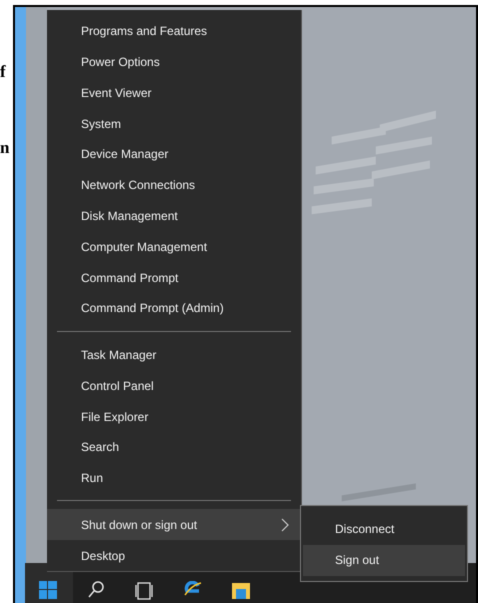 The image size is (478, 603). What do you see at coordinates (285, 525) in the screenshot?
I see `chevron-icon` at bounding box center [285, 525].